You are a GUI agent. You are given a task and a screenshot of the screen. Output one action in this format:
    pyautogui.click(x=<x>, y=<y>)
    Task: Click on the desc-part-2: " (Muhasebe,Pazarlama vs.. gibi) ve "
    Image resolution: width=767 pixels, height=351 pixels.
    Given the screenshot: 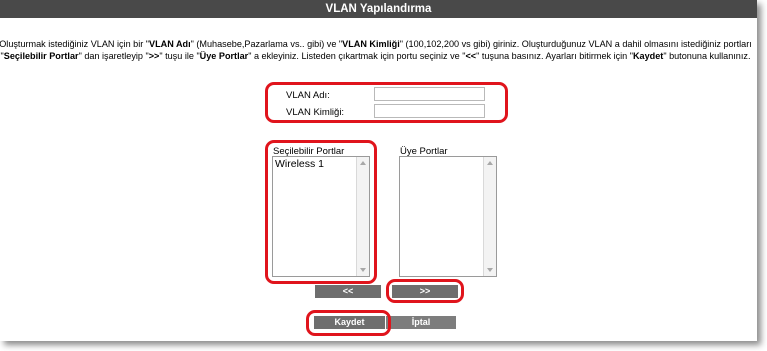 What is the action you would take?
    pyautogui.click(x=266, y=44)
    